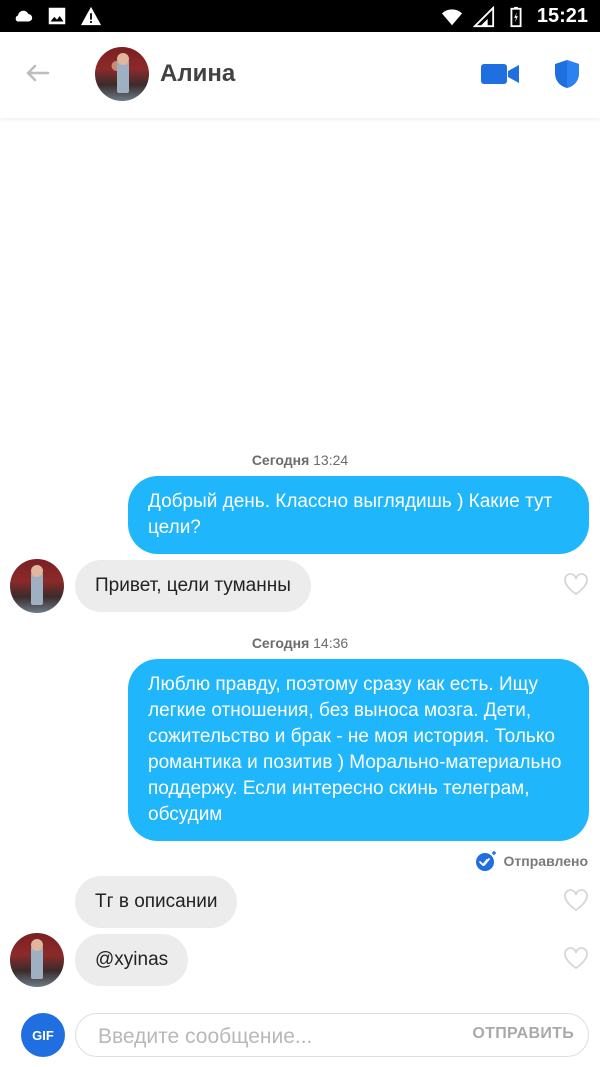 This screenshot has width=600, height=1067. Describe the element at coordinates (197, 74) in the screenshot. I see `contact-name: Алина` at that location.